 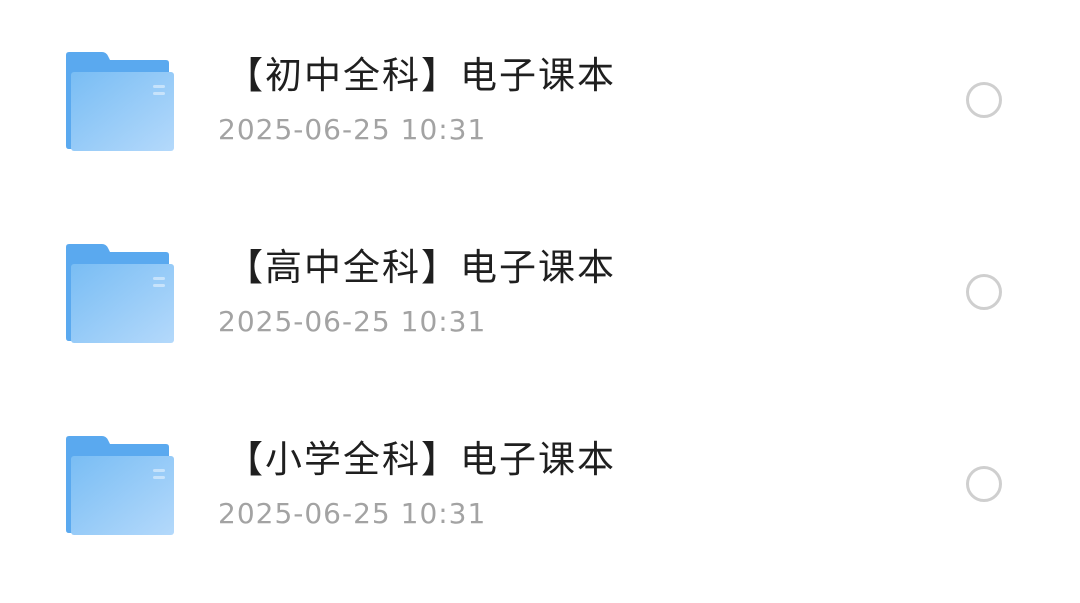 What do you see at coordinates (421, 459) in the screenshot?
I see `file-name: 【小学全科】电子课本` at bounding box center [421, 459].